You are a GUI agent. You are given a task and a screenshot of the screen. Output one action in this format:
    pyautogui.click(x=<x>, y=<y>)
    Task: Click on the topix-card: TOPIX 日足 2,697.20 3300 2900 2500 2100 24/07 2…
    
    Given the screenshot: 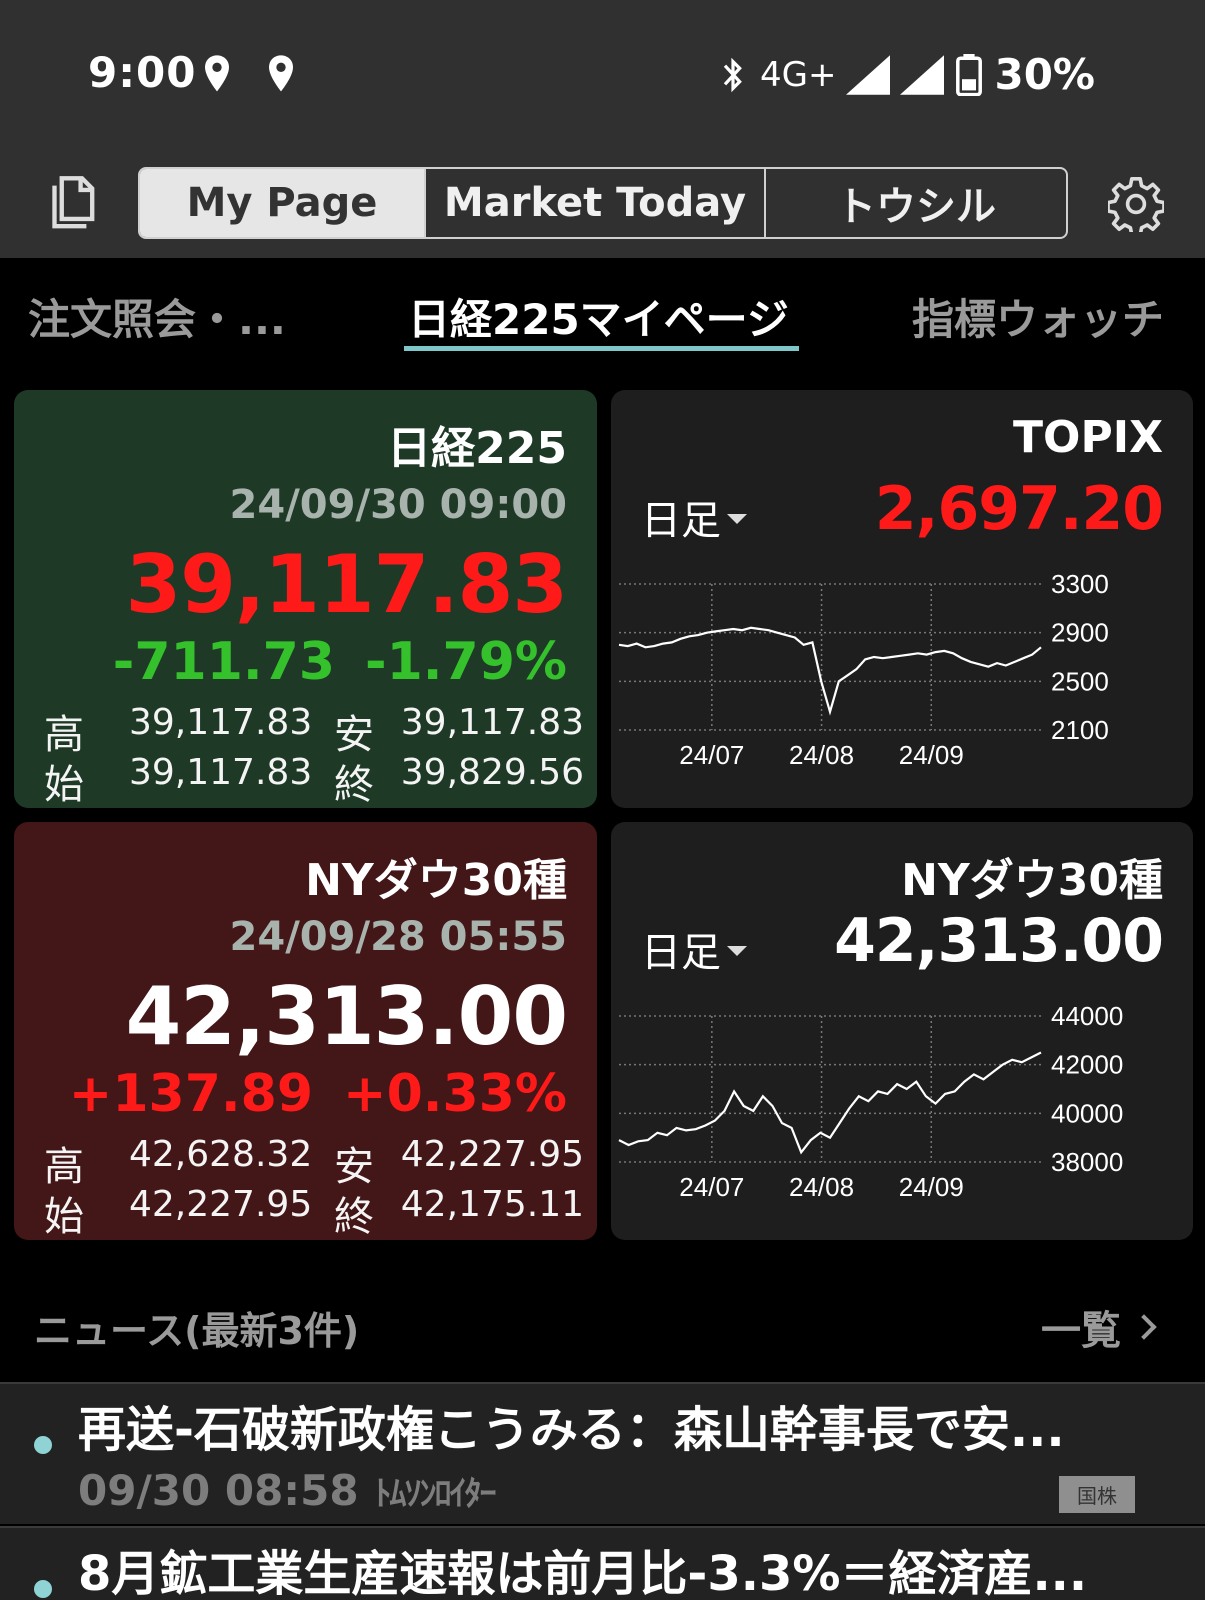 What is the action you would take?
    pyautogui.click(x=902, y=599)
    